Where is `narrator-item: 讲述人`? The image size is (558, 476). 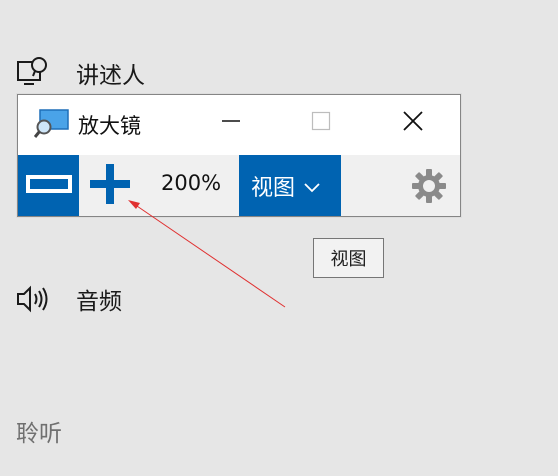
narrator-item: 讲述人 is located at coordinates (80, 73).